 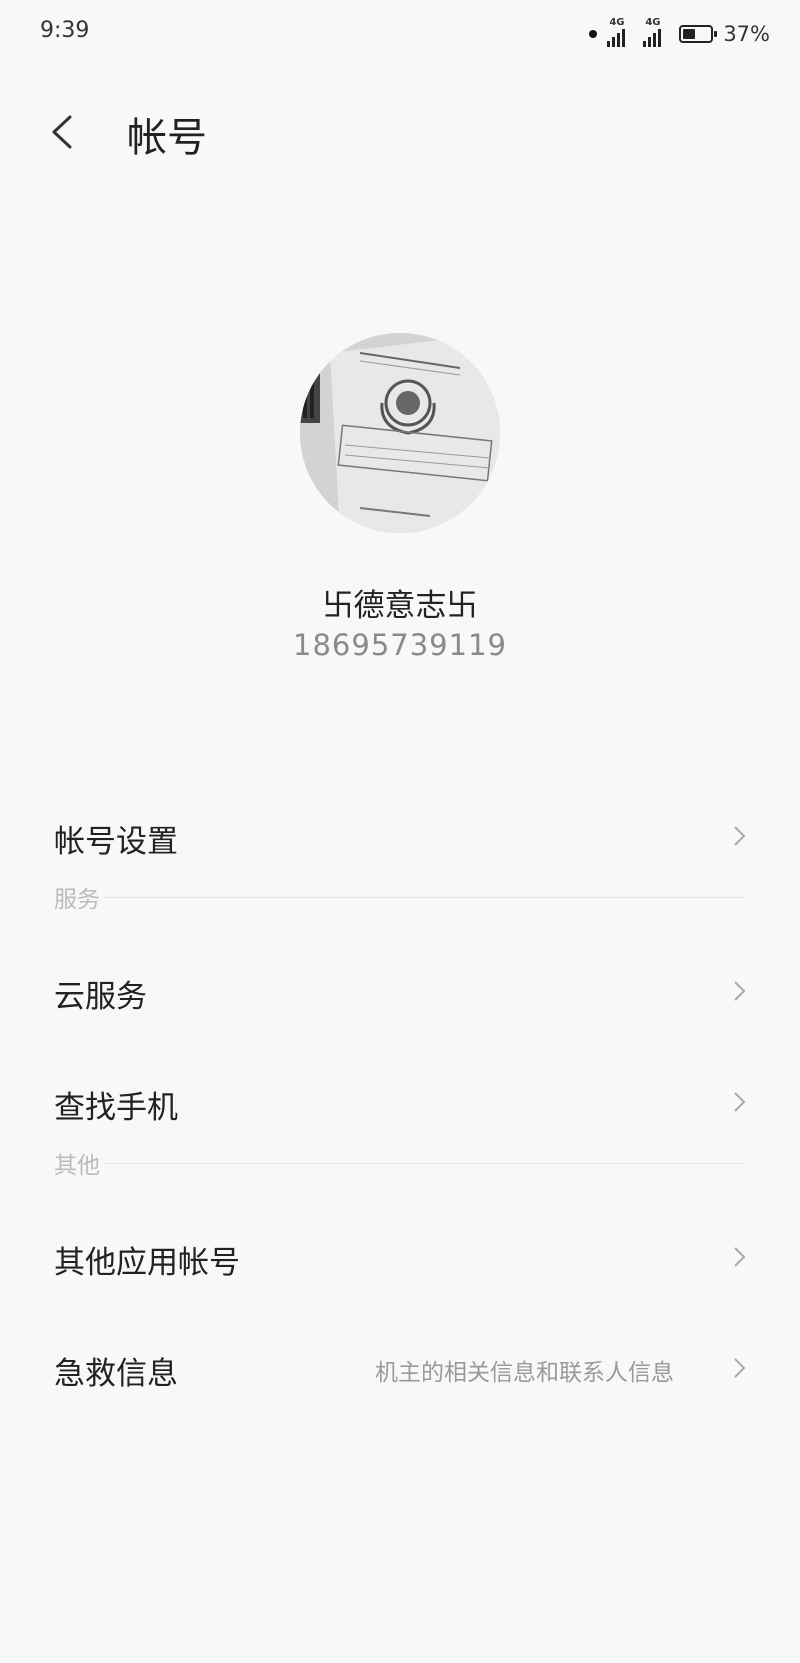 What do you see at coordinates (167, 138) in the screenshot?
I see `page-title: 帐号` at bounding box center [167, 138].